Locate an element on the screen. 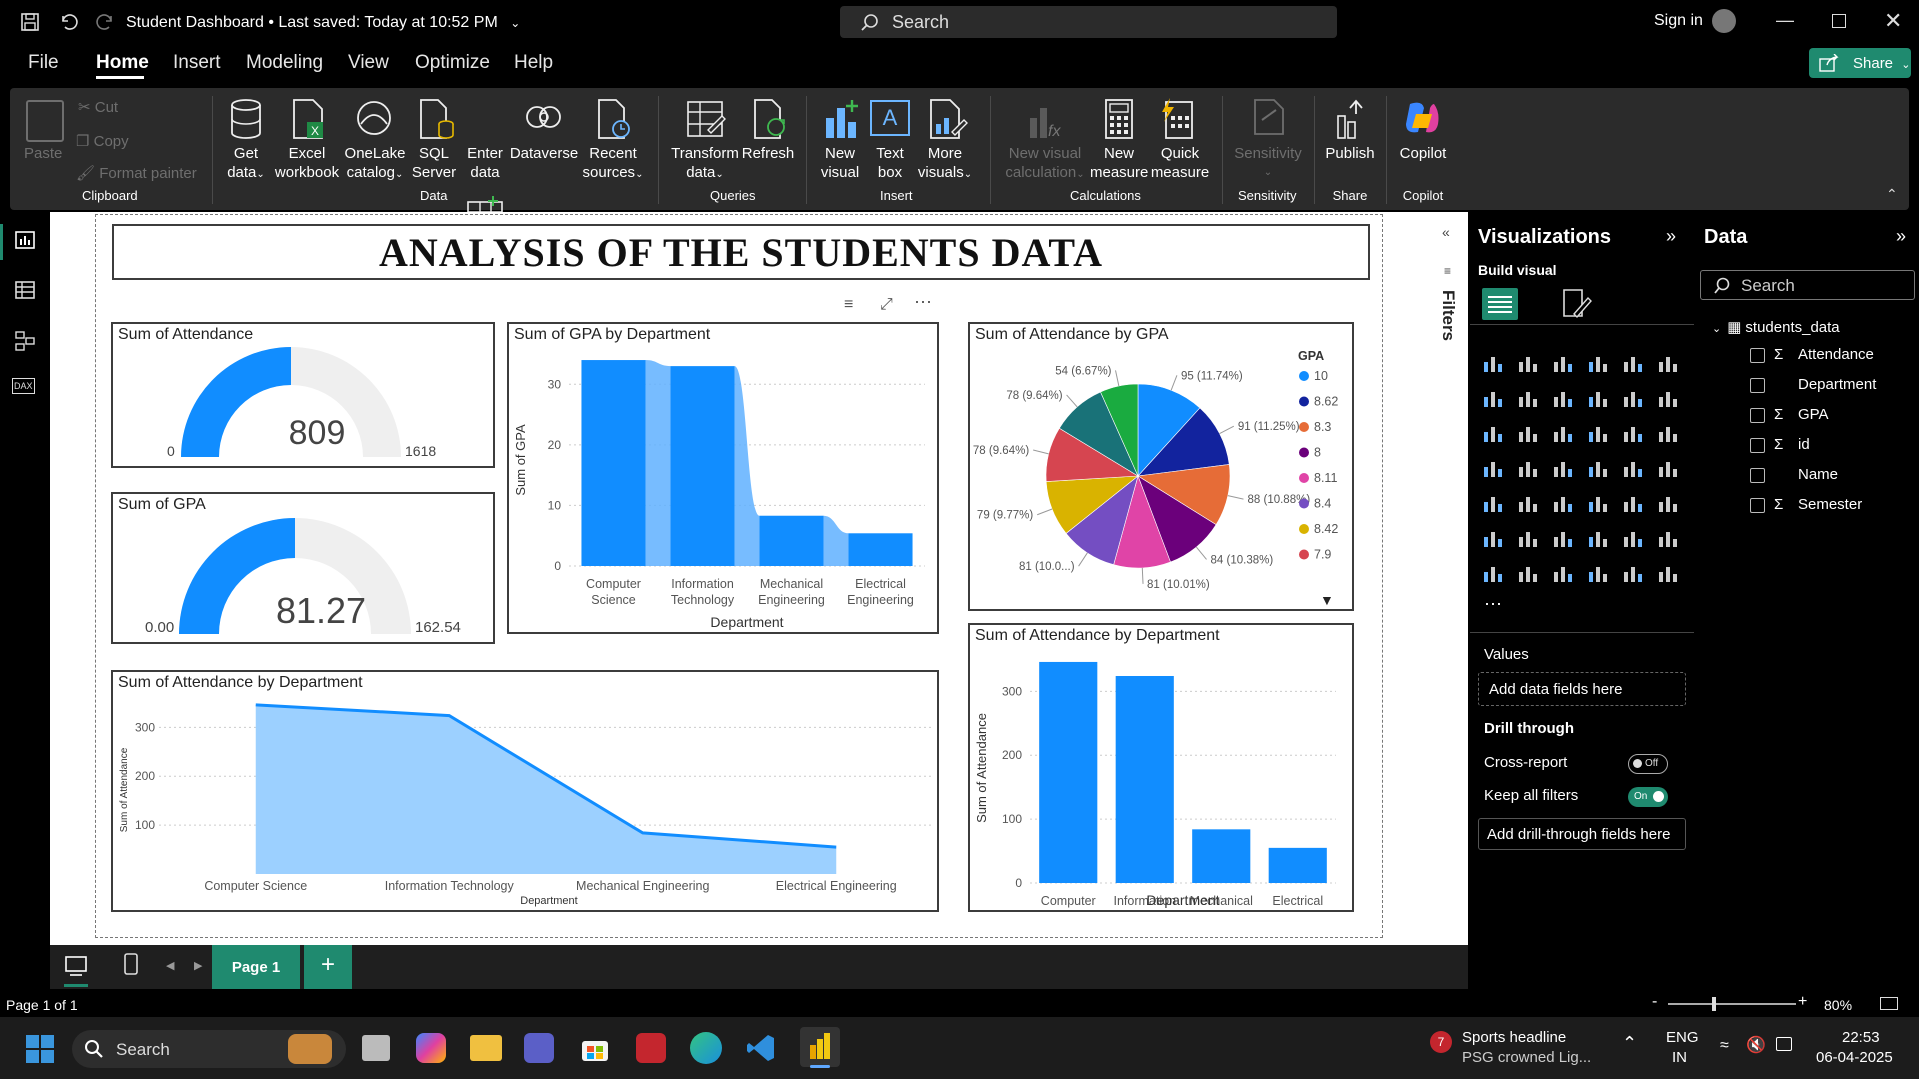  more-2-icon is located at coordinates (1669, 574).